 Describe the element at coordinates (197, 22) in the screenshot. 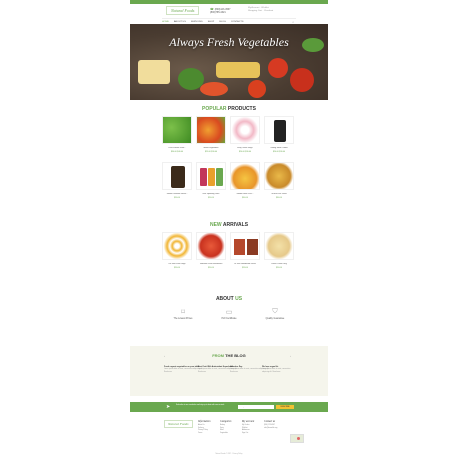

I see `nav-services: SERVICES` at that location.